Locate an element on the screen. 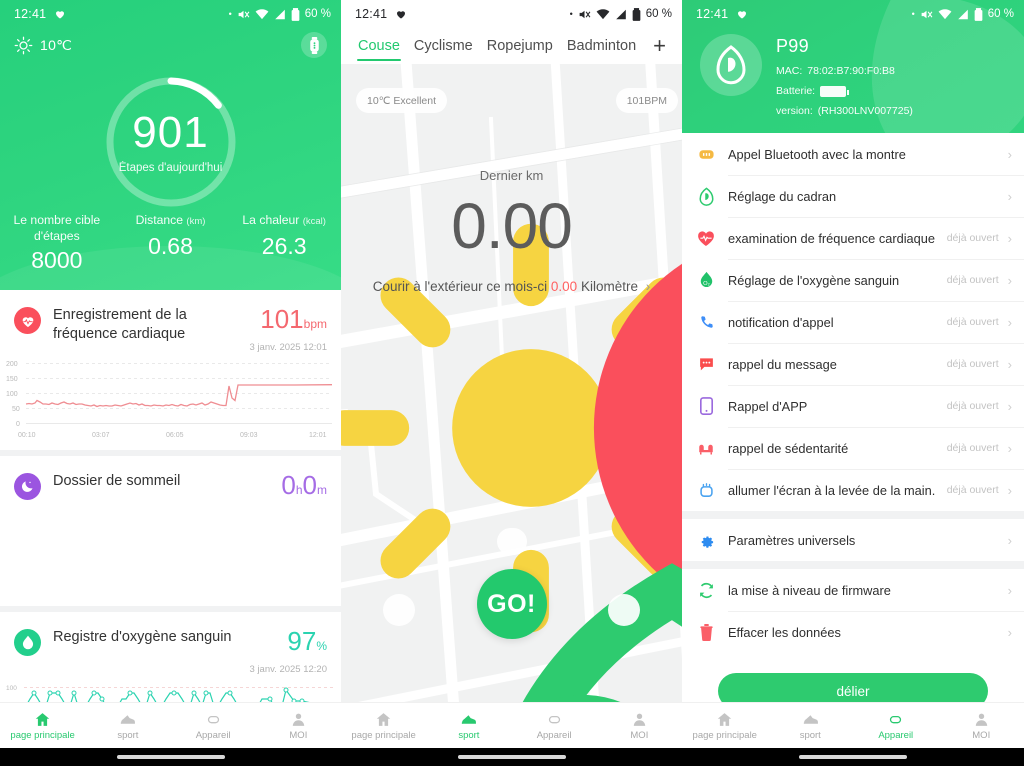 The width and height of the screenshot is (1024, 766). setting-label: rappel du message is located at coordinates (782, 364).